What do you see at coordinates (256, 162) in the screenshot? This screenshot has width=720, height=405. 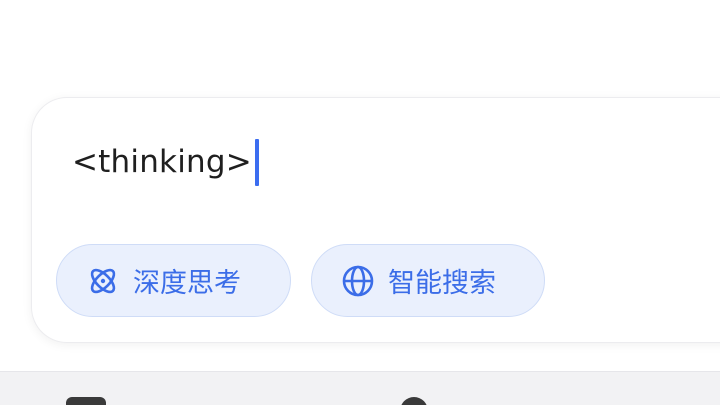 I see `text-caret` at bounding box center [256, 162].